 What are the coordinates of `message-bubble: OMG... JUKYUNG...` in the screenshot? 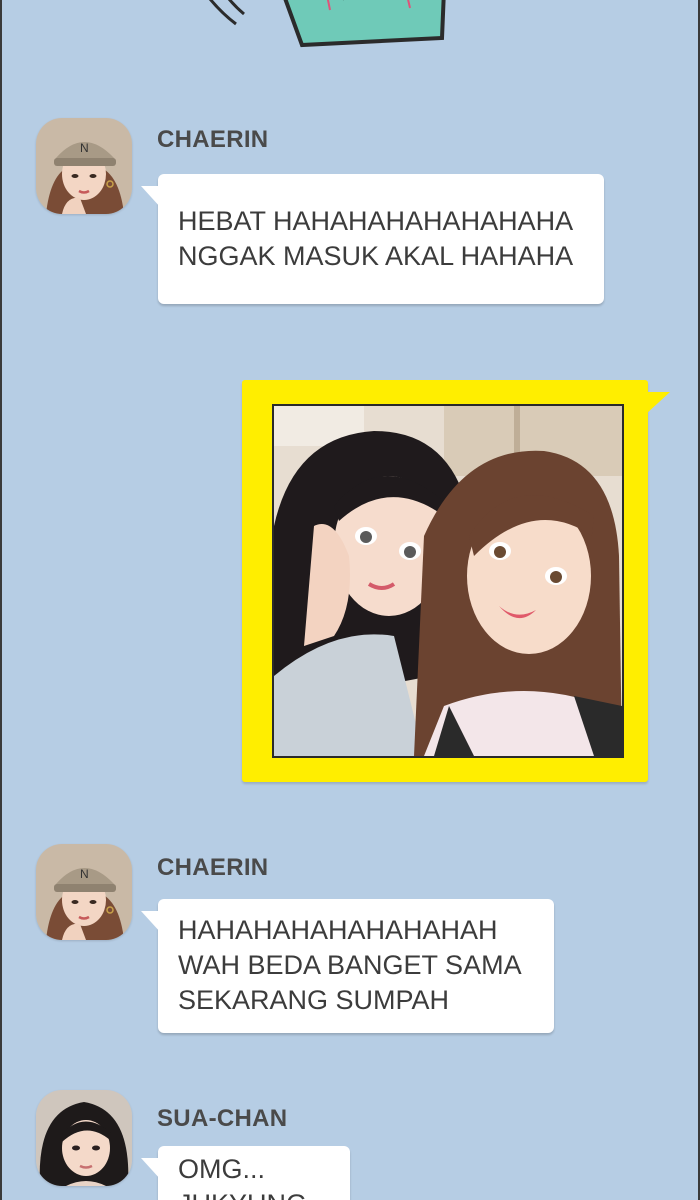 It's located at (245, 1173).